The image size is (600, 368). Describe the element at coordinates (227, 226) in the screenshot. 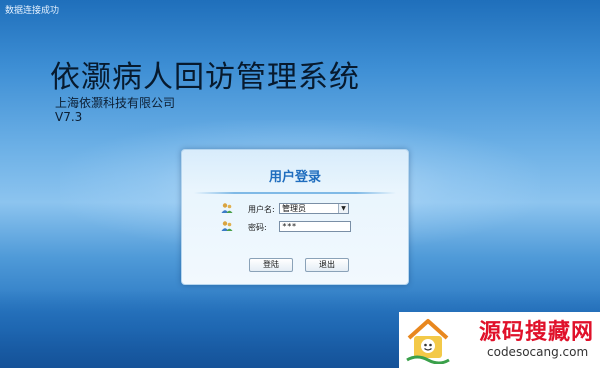

I see `password-user-icon` at that location.